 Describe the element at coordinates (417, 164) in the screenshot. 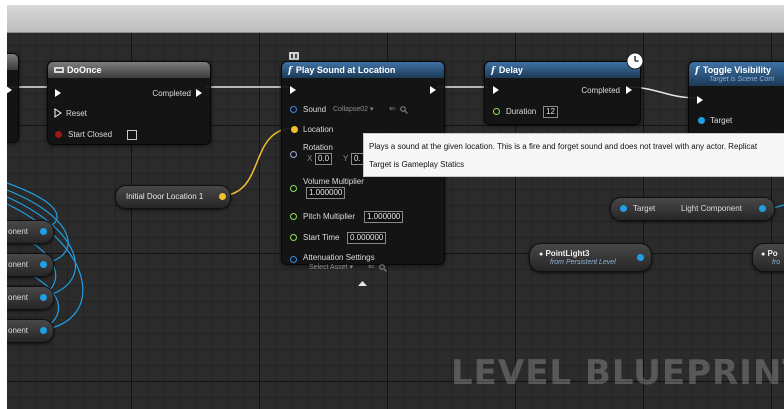

I see `tooltip-target-info: Target is Gameplay Statics` at that location.